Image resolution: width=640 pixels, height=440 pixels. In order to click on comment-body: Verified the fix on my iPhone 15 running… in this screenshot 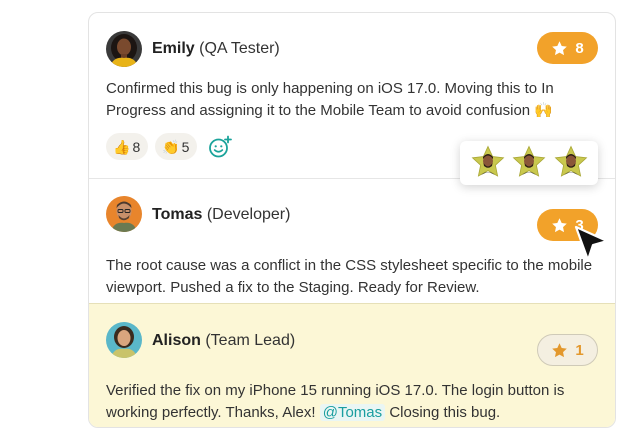, I will do `click(351, 402)`.